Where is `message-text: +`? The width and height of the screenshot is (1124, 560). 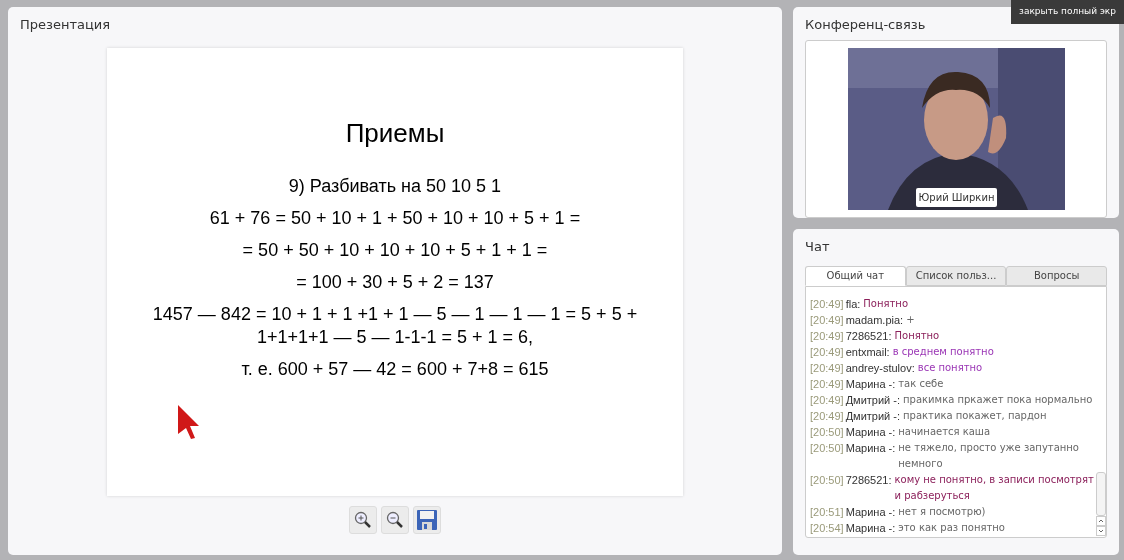
message-text: + is located at coordinates (910, 319).